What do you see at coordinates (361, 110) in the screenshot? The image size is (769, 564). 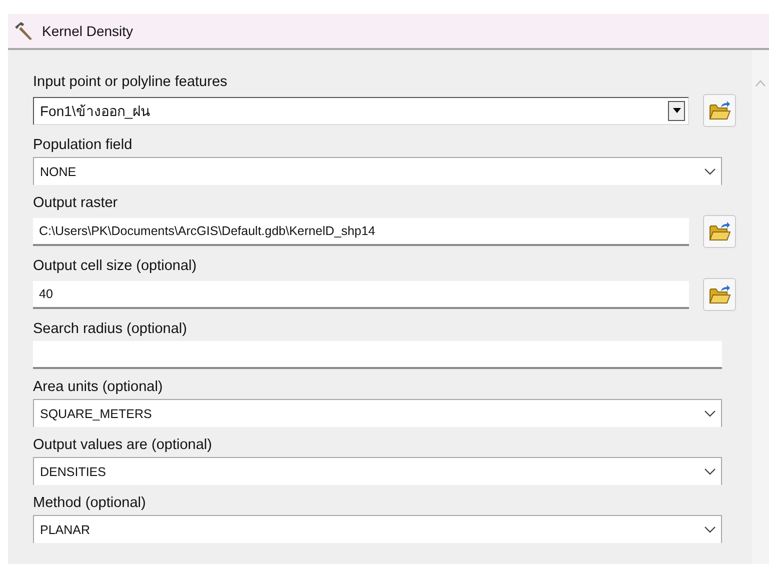 I see `dropdown-field: Fon1\ข้างออก_ฝน` at bounding box center [361, 110].